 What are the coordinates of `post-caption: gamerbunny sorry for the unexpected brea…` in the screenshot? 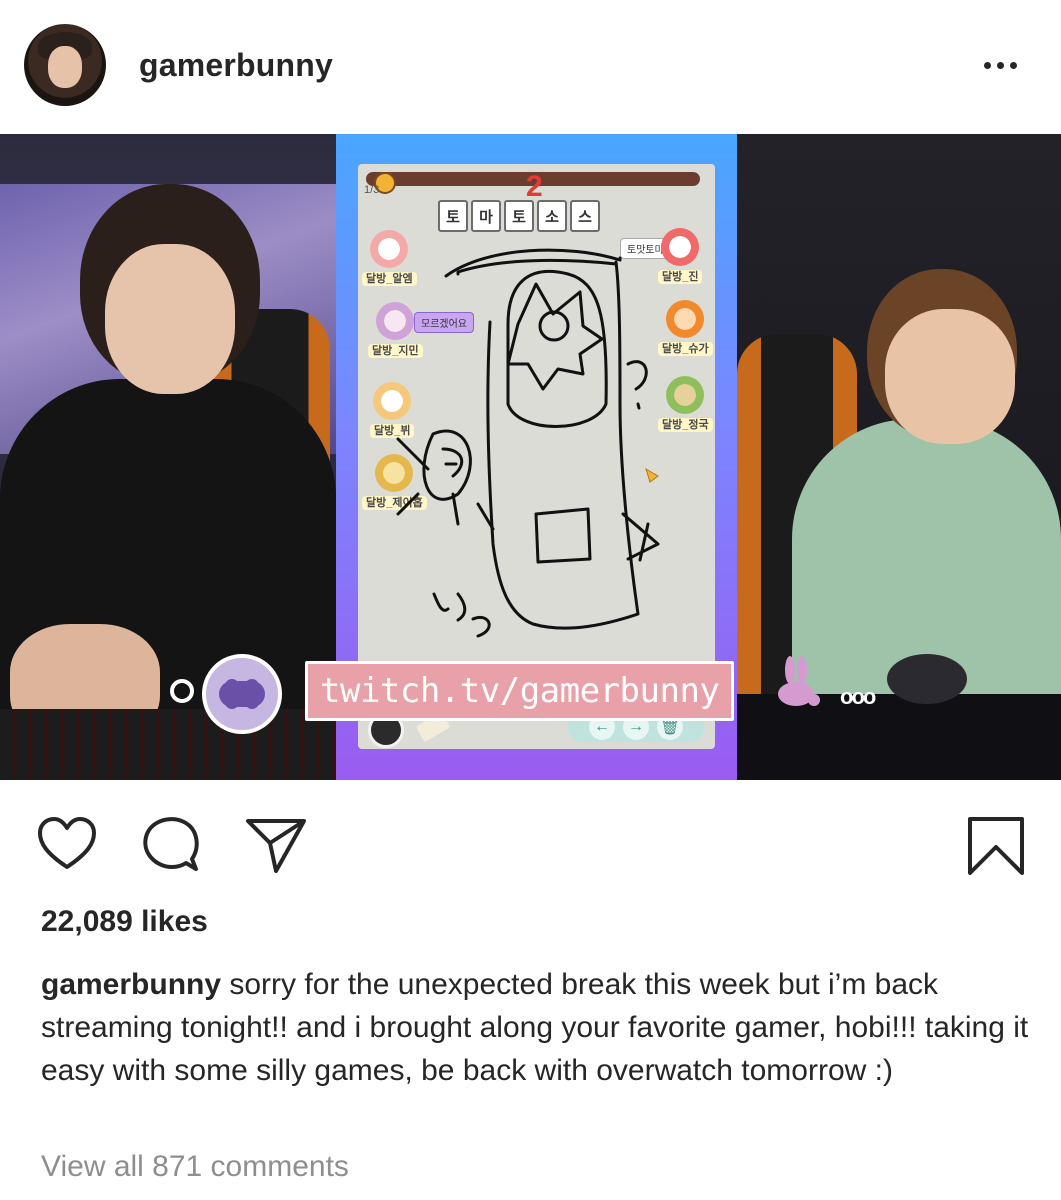 It's located at (536, 1027).